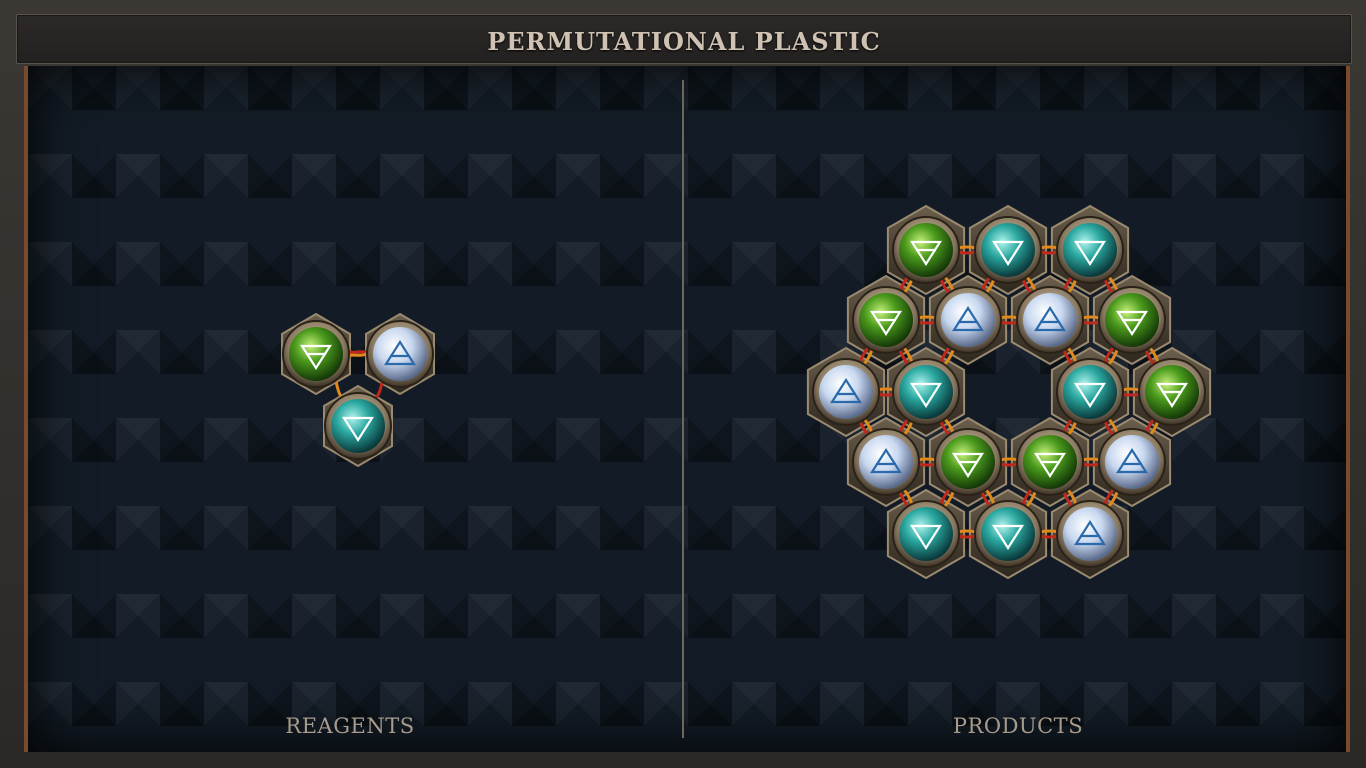 The image size is (1366, 768). What do you see at coordinates (316, 354) in the screenshot?
I see `reagent-atom-earth` at bounding box center [316, 354].